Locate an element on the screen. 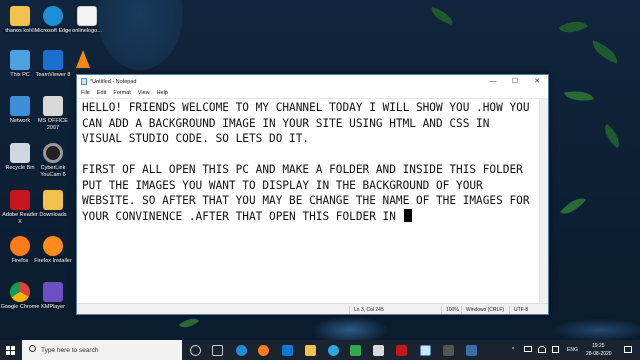 The height and width of the screenshot is (360, 640). vertical-scrollbar is located at coordinates (543, 200).